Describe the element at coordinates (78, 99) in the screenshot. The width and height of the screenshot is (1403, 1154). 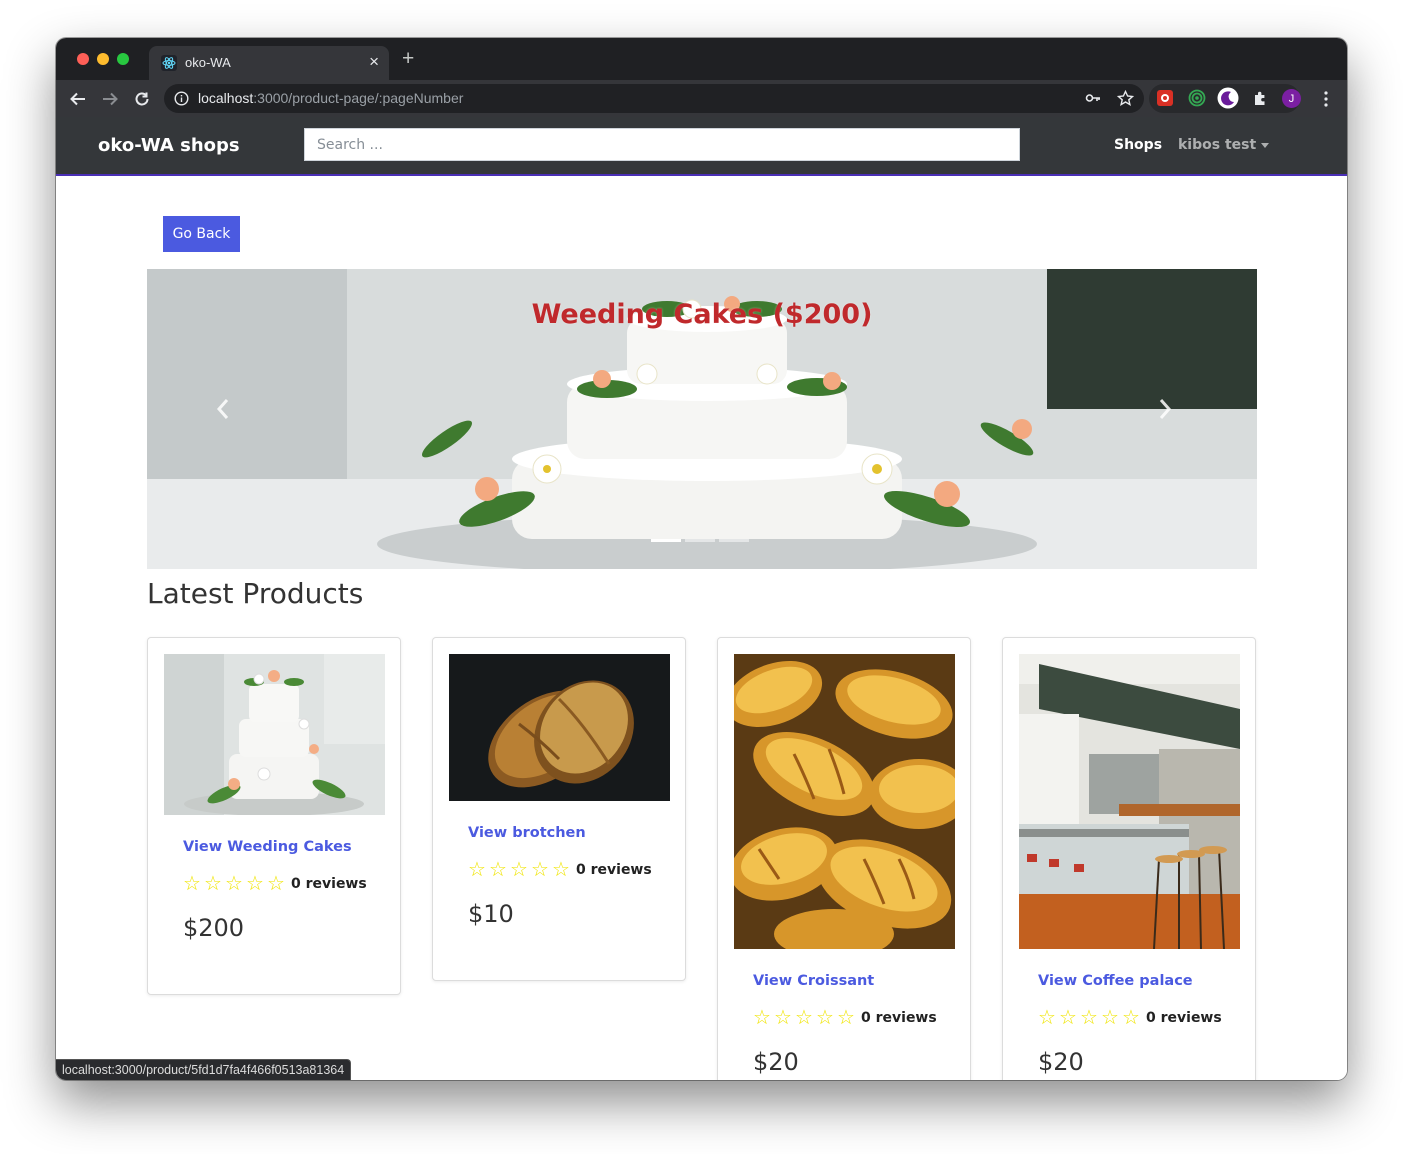
I see `back-icon` at that location.